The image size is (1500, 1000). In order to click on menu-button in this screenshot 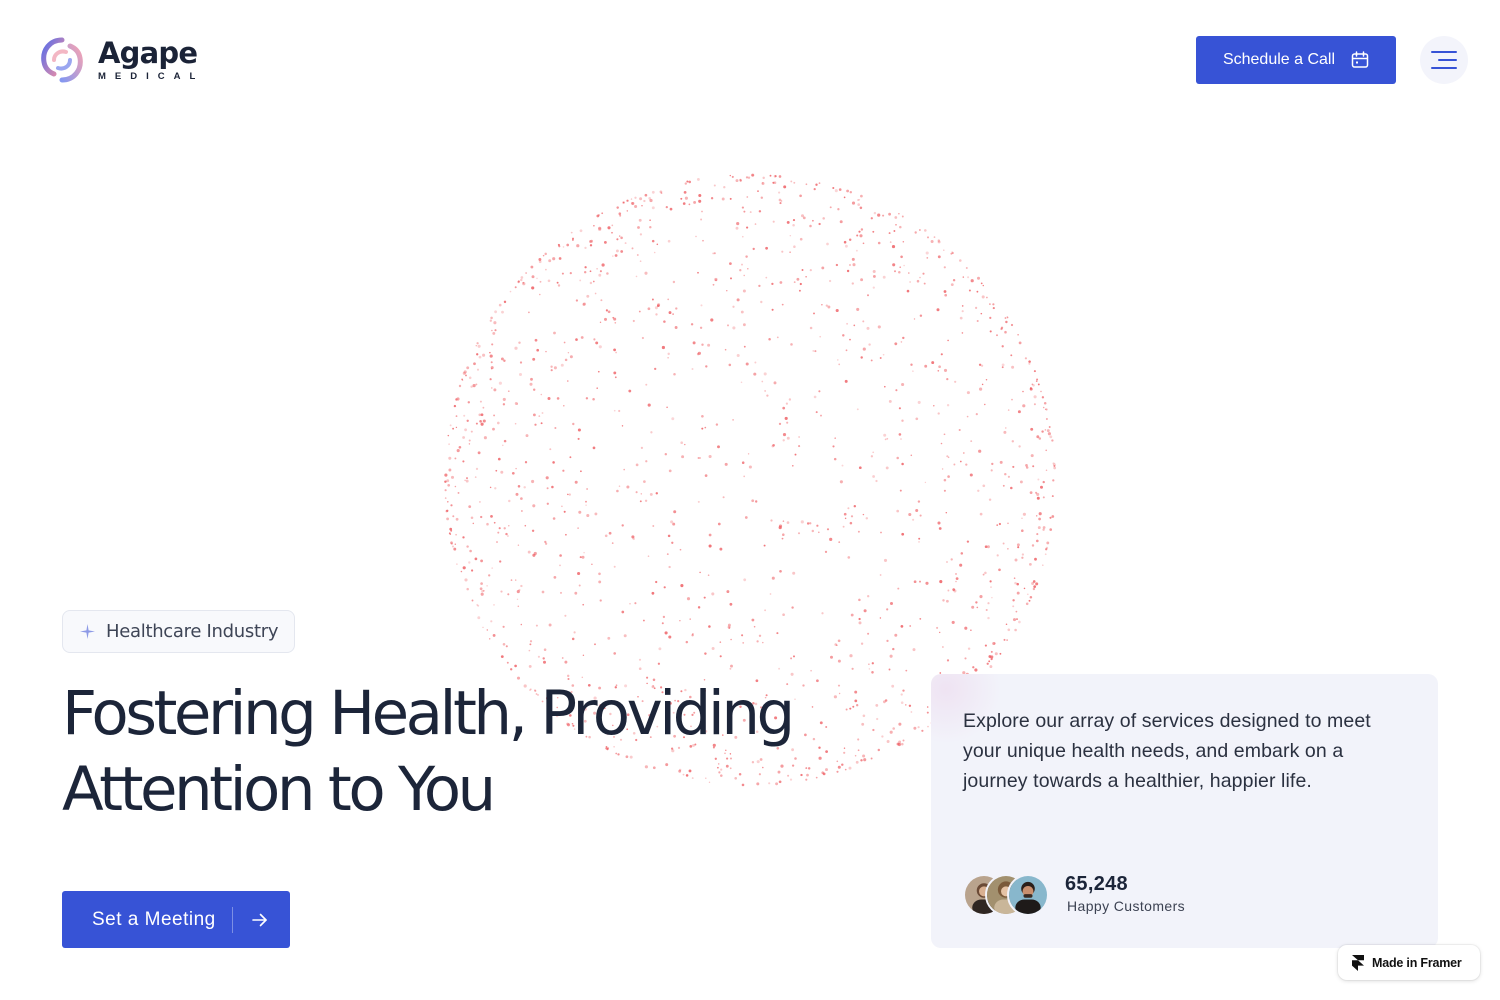, I will do `click(1444, 60)`.